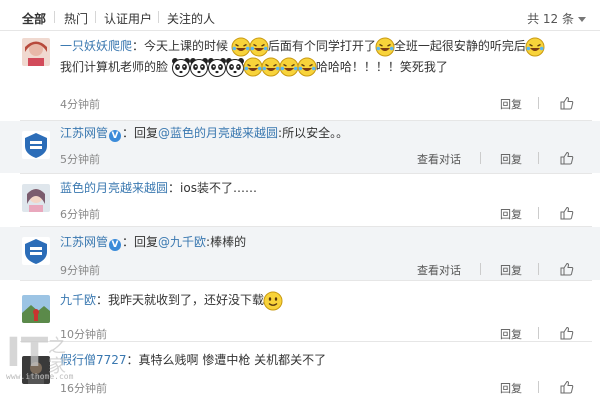 The image size is (600, 409). Describe the element at coordinates (114, 66) in the screenshot. I see `comment-content: 我们计算机老师的脸` at that location.